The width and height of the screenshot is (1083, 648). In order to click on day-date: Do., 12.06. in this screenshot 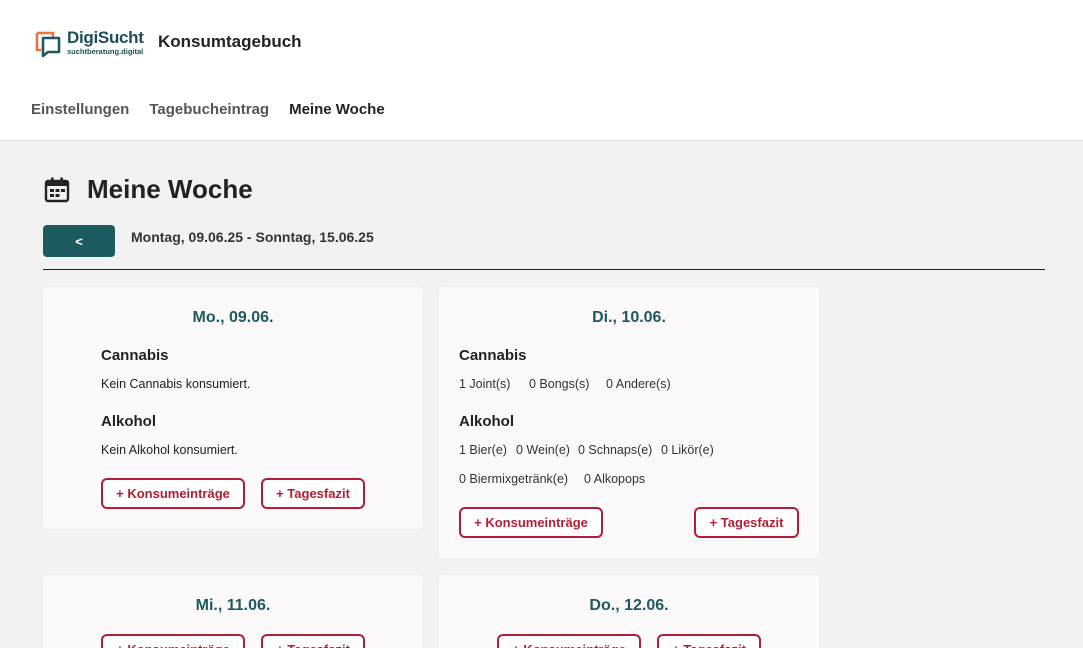, I will do `click(629, 605)`.